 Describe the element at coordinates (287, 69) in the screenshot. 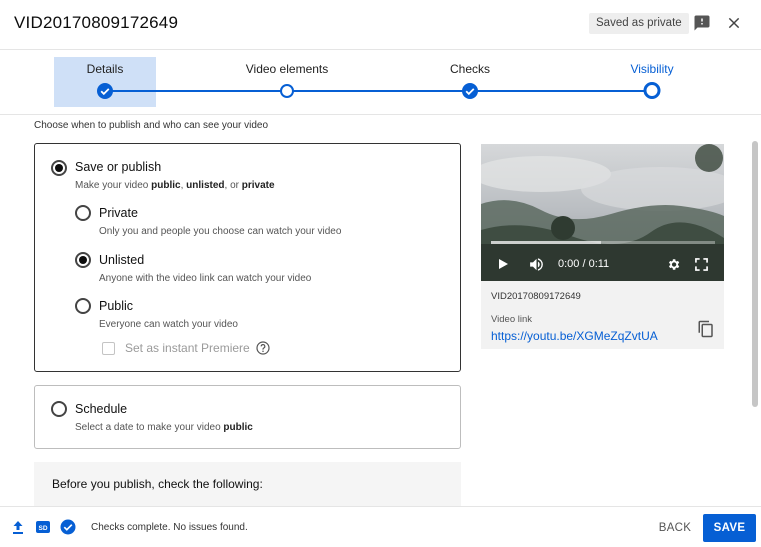

I see `step-label-video-elements: Video elements` at that location.